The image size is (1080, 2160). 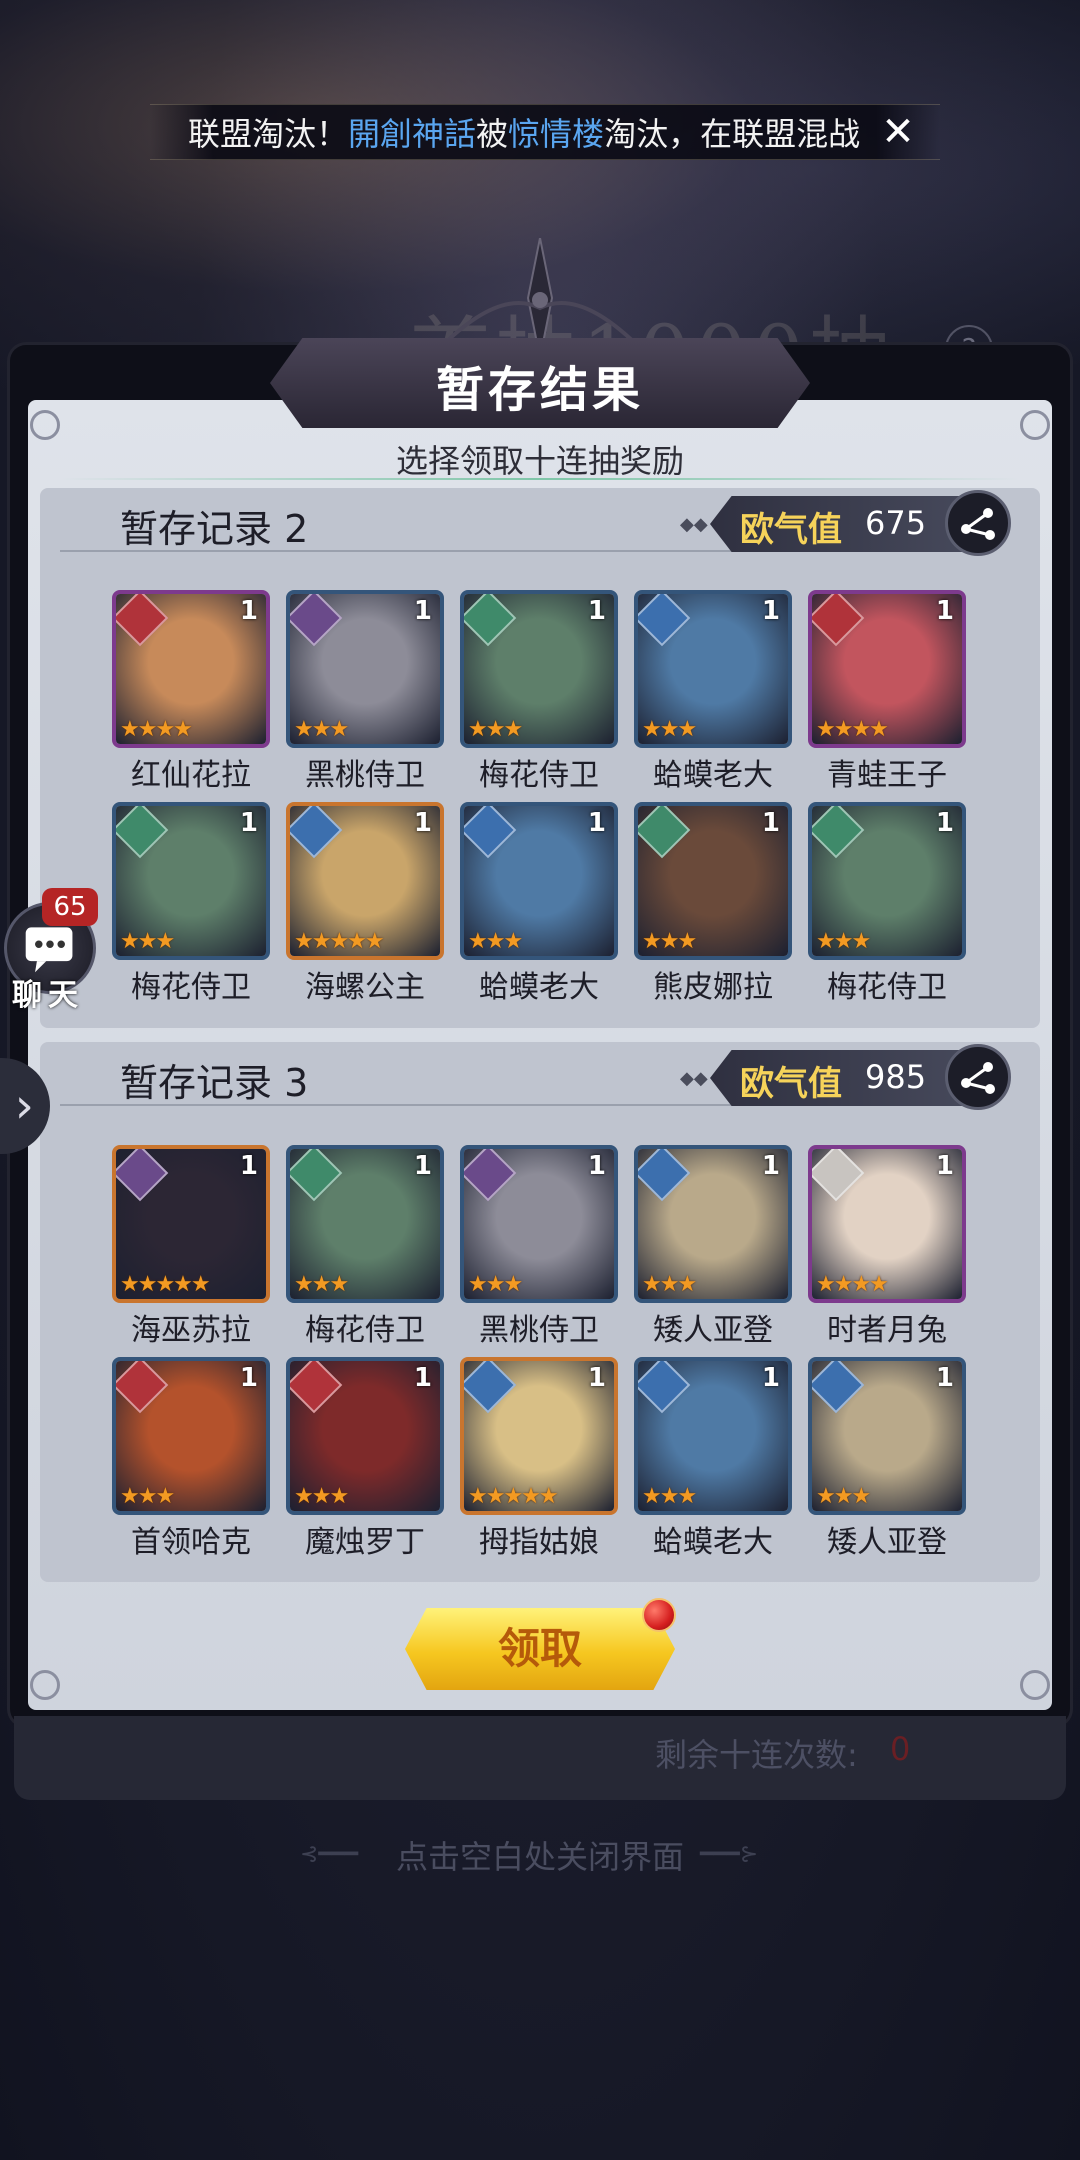 I want to click on hero-name: 拇指姑娘, so click(x=539, y=1542).